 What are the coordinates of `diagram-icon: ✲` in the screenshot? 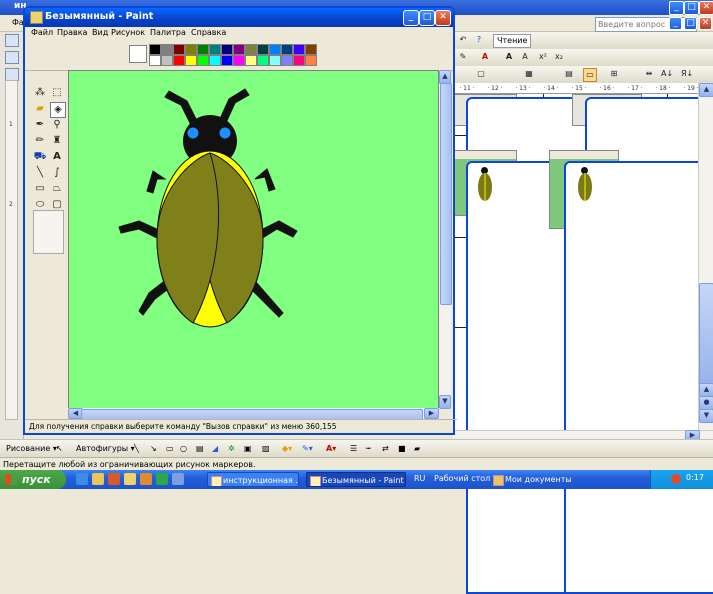 It's located at (231, 448).